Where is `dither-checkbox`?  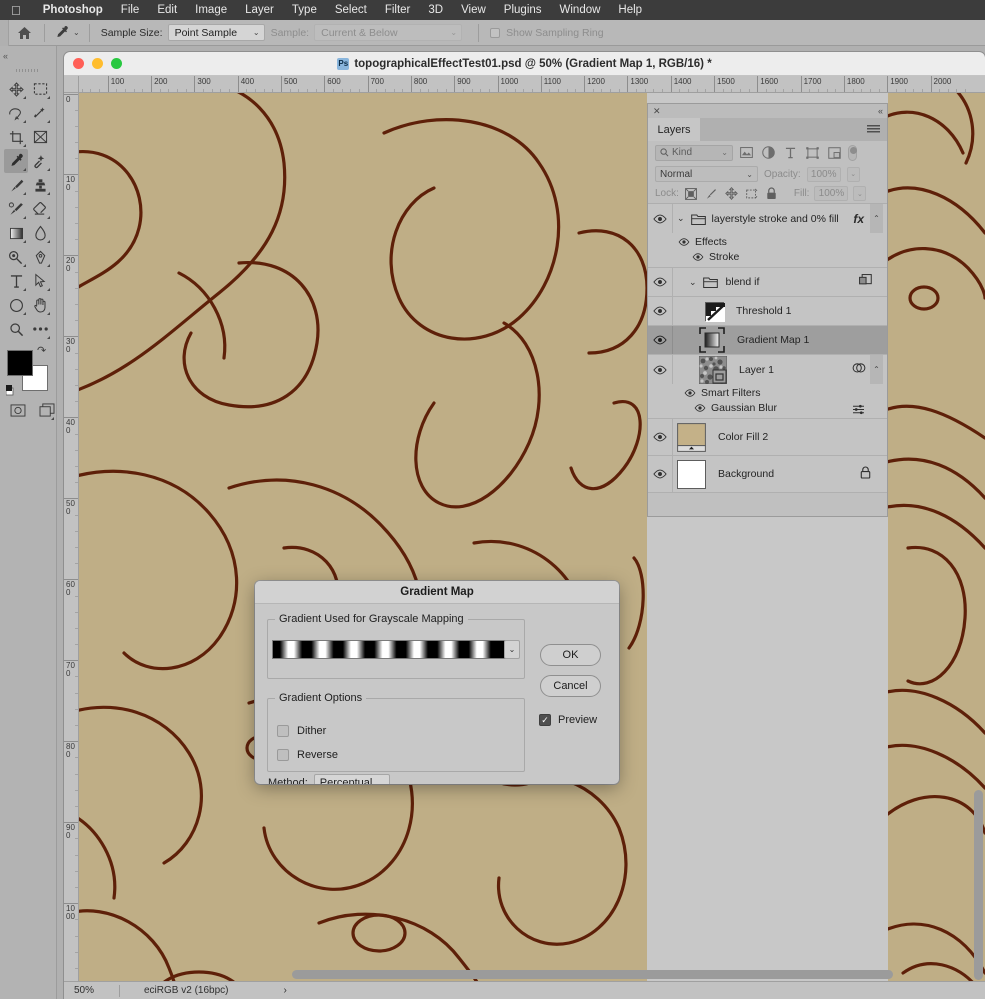 dither-checkbox is located at coordinates (283, 731).